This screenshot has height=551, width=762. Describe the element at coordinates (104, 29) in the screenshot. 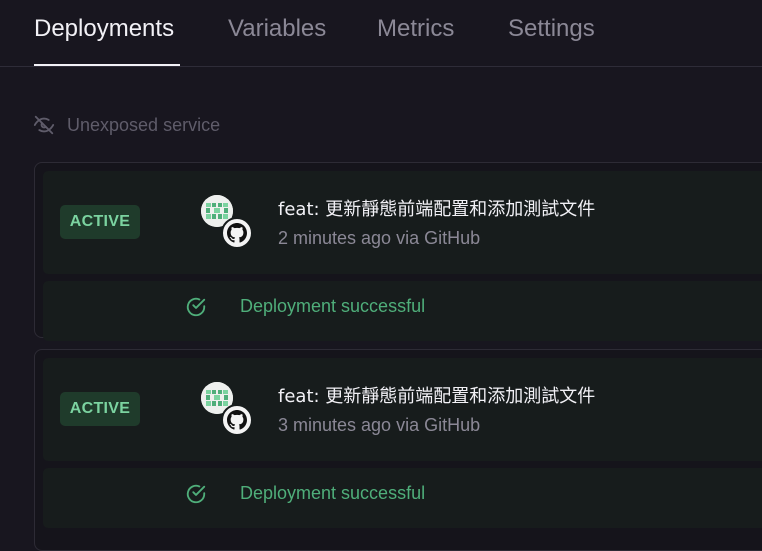

I see `tab-deployments: Deployments` at that location.